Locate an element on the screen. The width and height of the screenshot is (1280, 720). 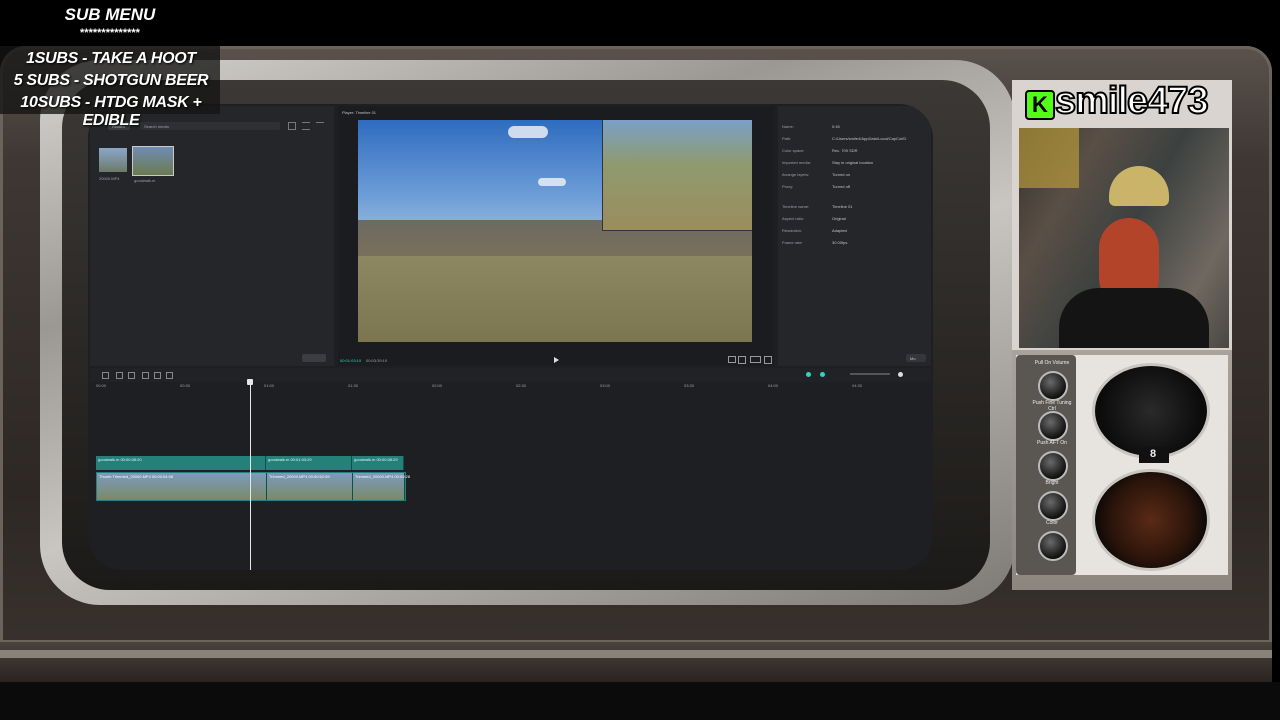
detail-value: 0:45 is located at coordinates (836, 126).